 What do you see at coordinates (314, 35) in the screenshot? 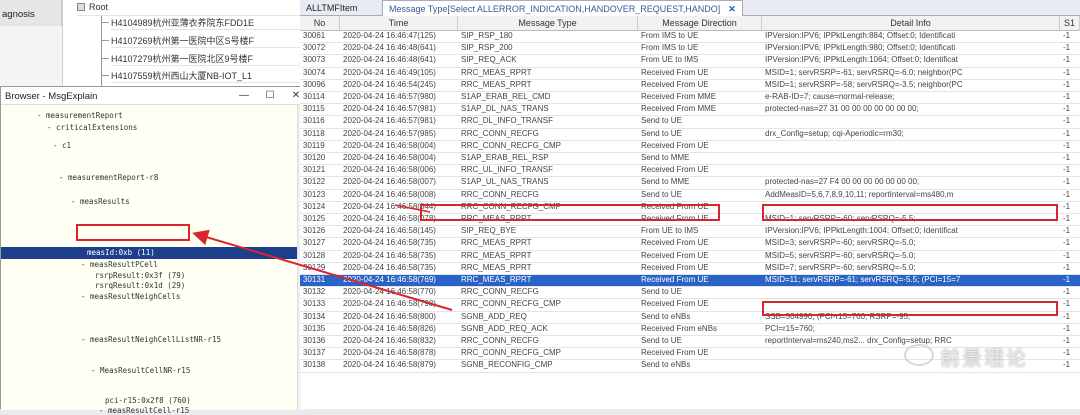
I see `table-cell: 30061` at bounding box center [314, 35].